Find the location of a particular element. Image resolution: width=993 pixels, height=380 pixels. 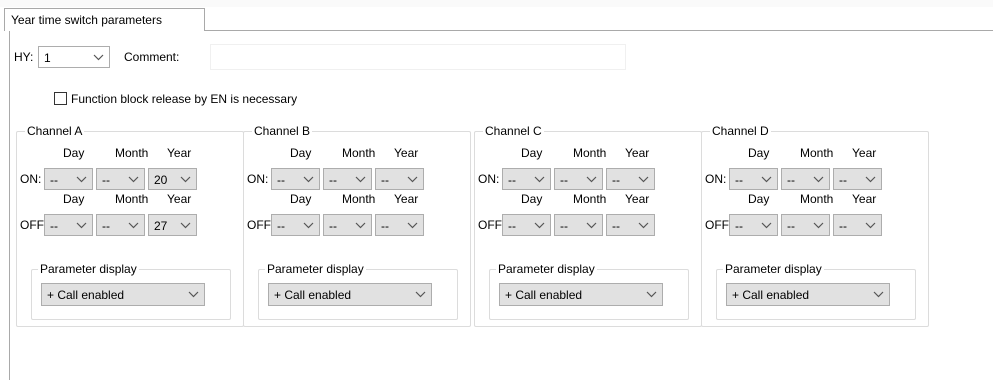

hy-label: HY: is located at coordinates (24, 57).